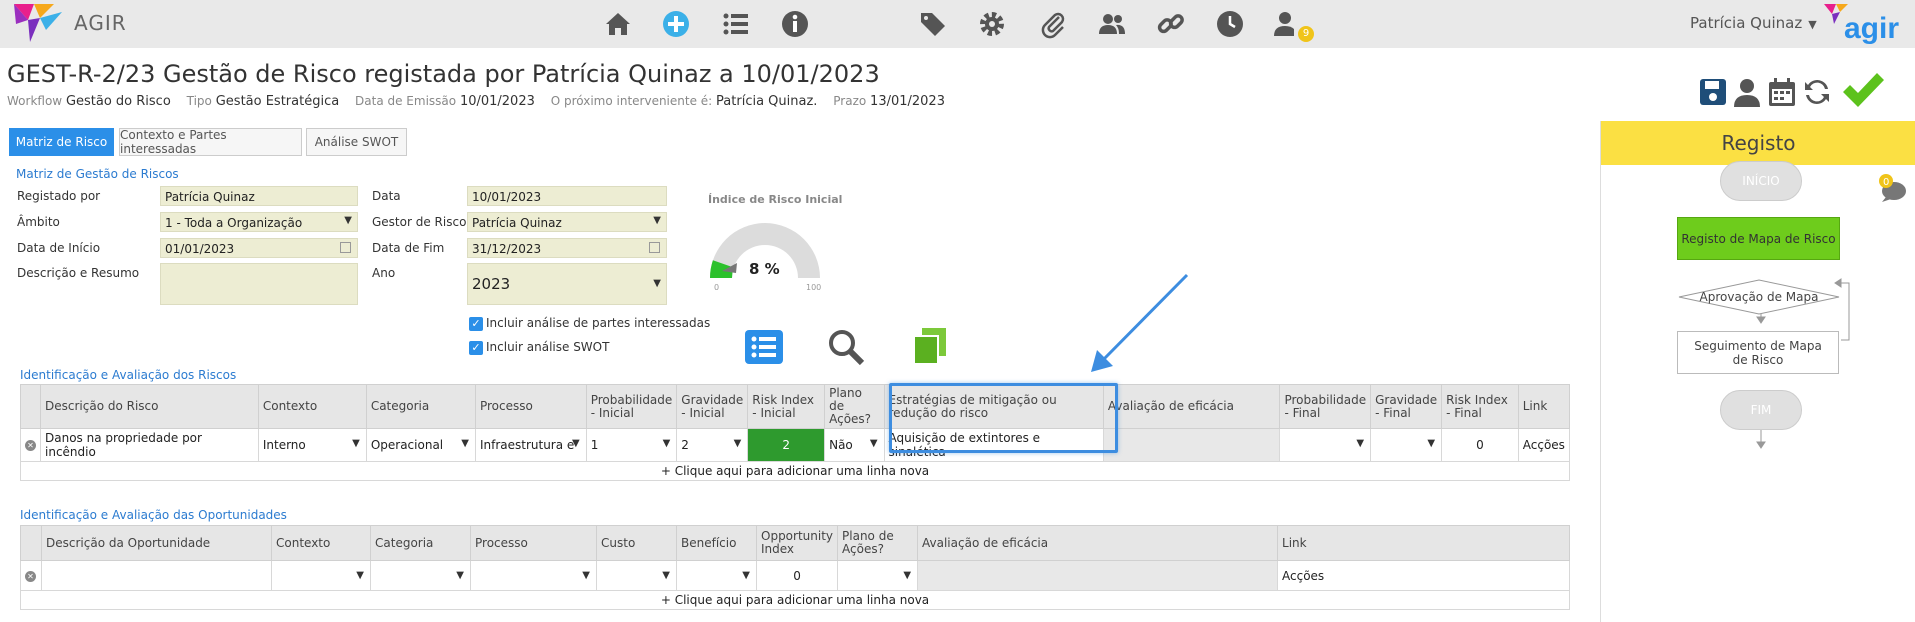  I want to click on col-header, so click(31, 543).